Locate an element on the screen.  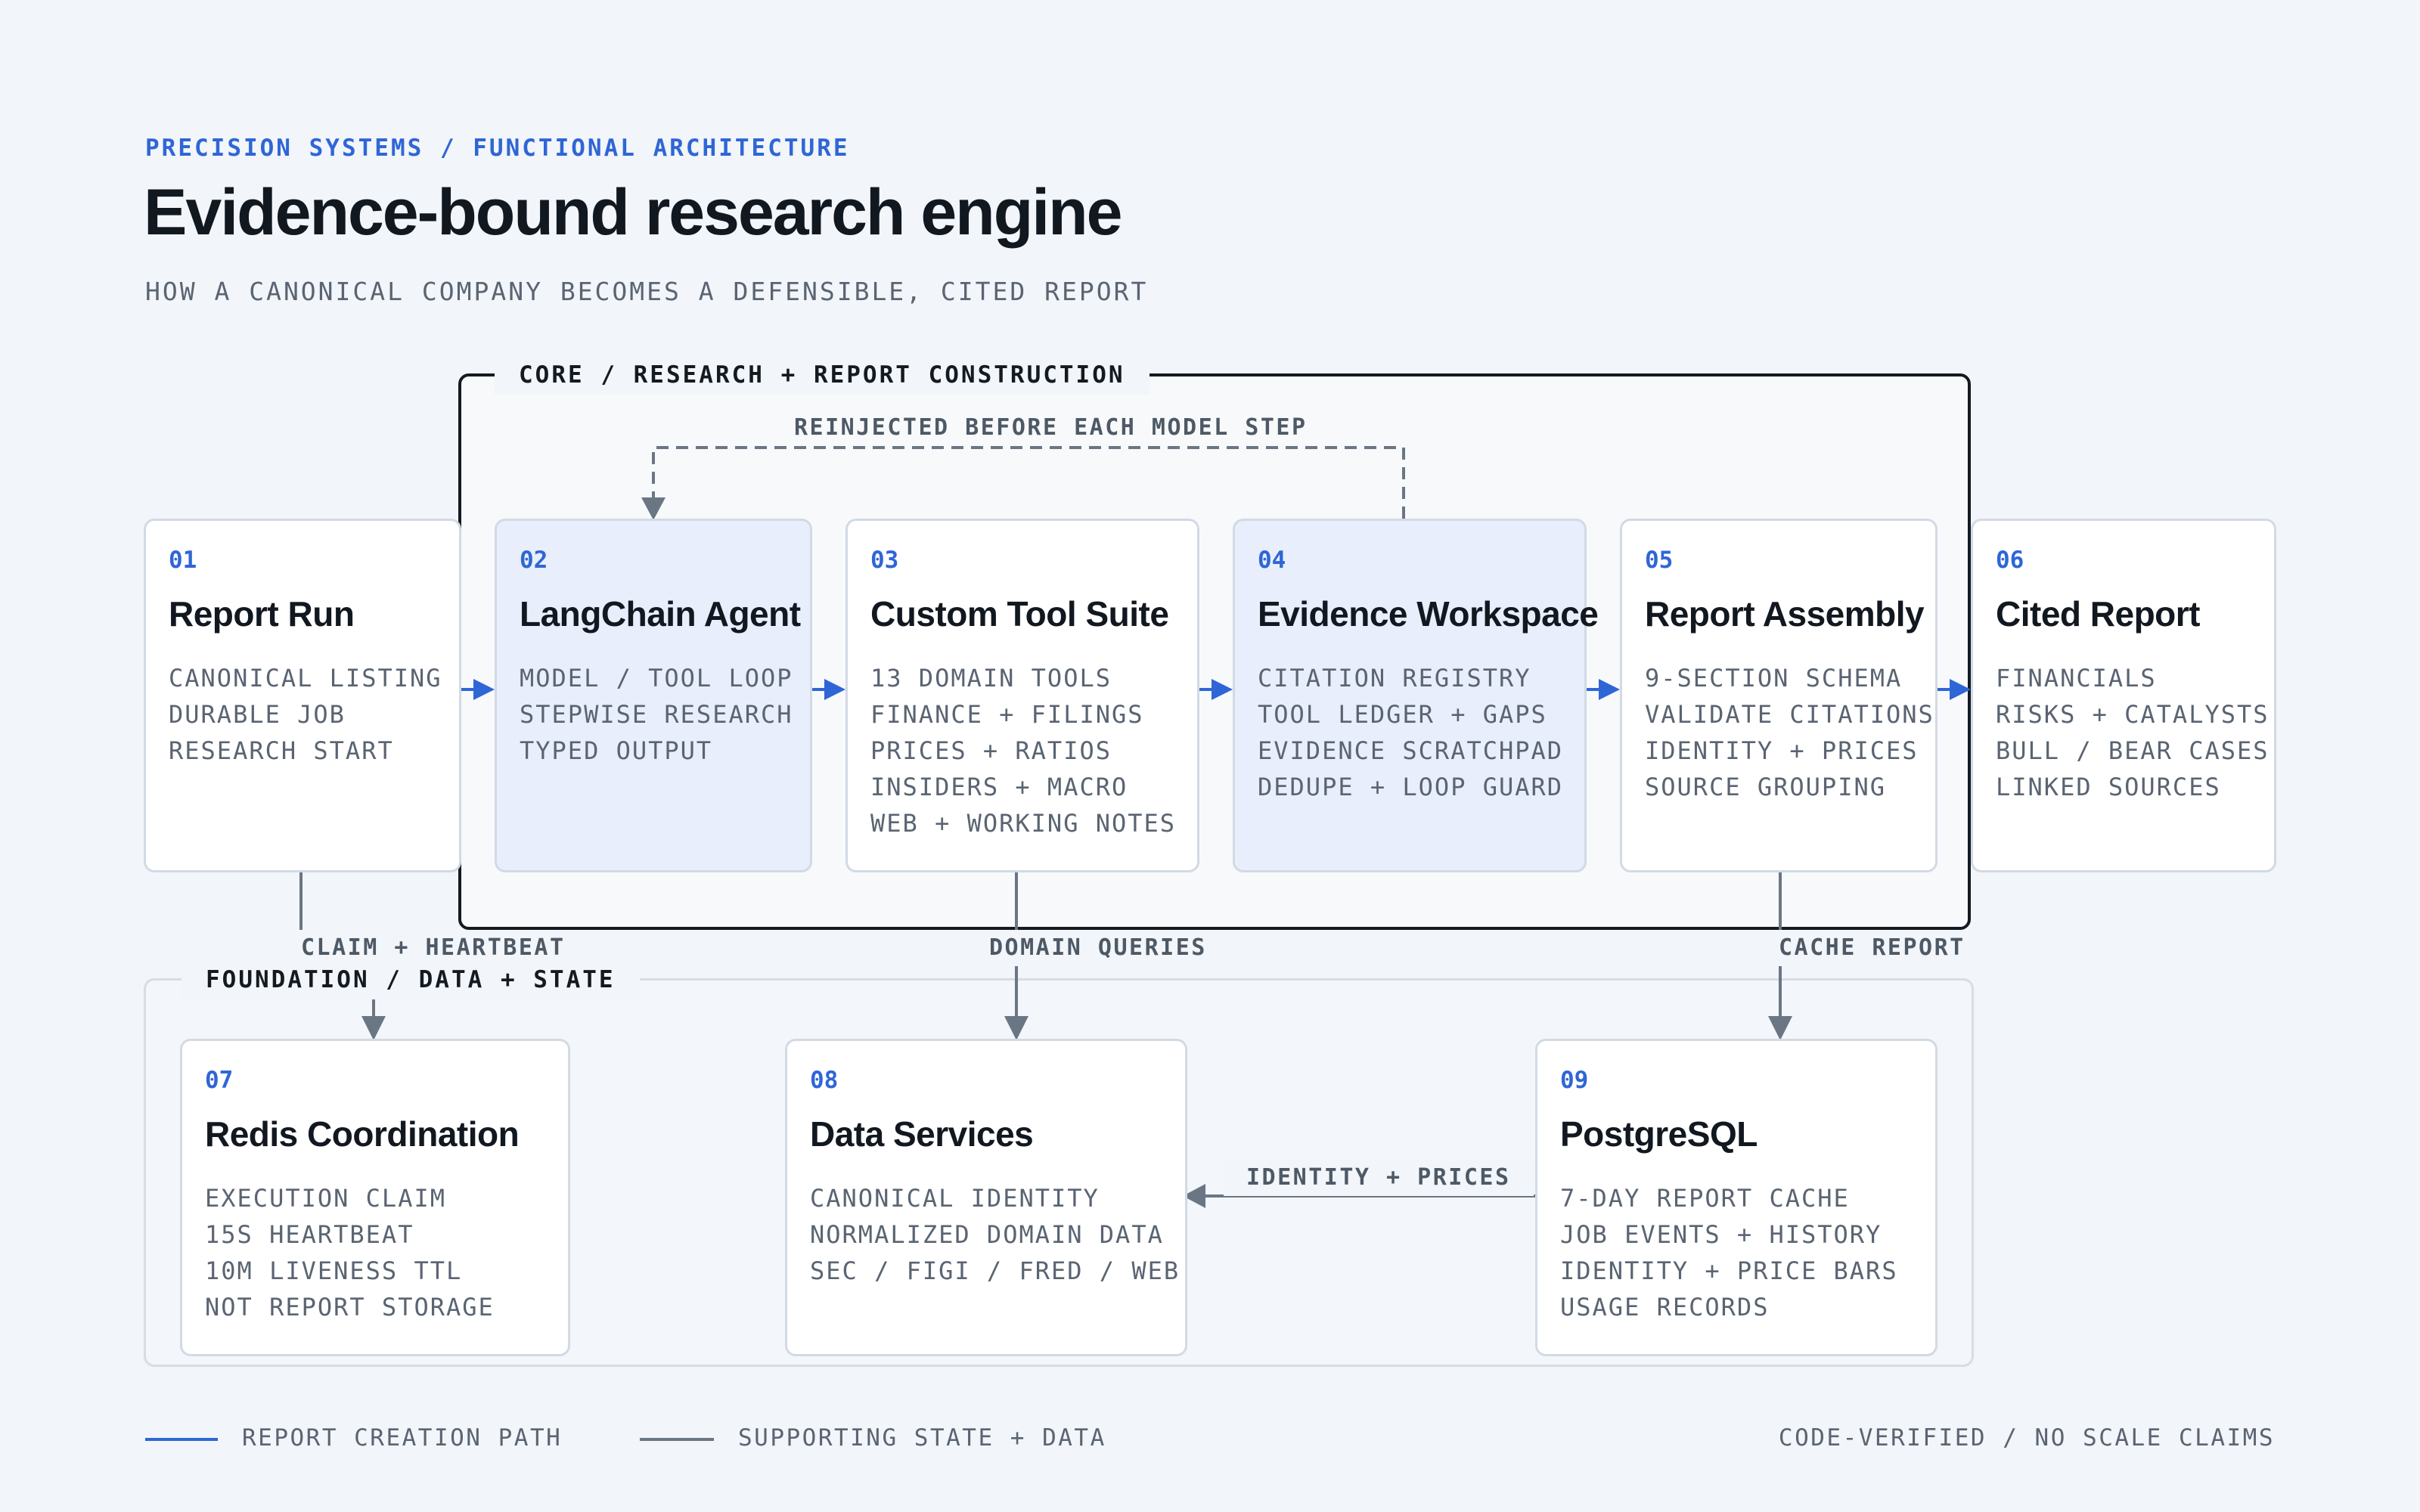
card-detail: BULL / BEAR CASES is located at coordinates (2133, 750).